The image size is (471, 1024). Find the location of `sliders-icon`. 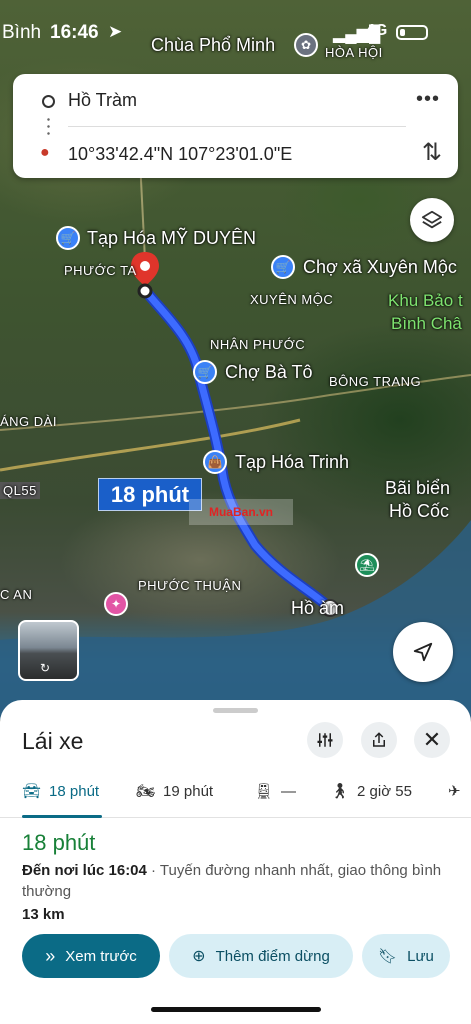

sliders-icon is located at coordinates (325, 740).